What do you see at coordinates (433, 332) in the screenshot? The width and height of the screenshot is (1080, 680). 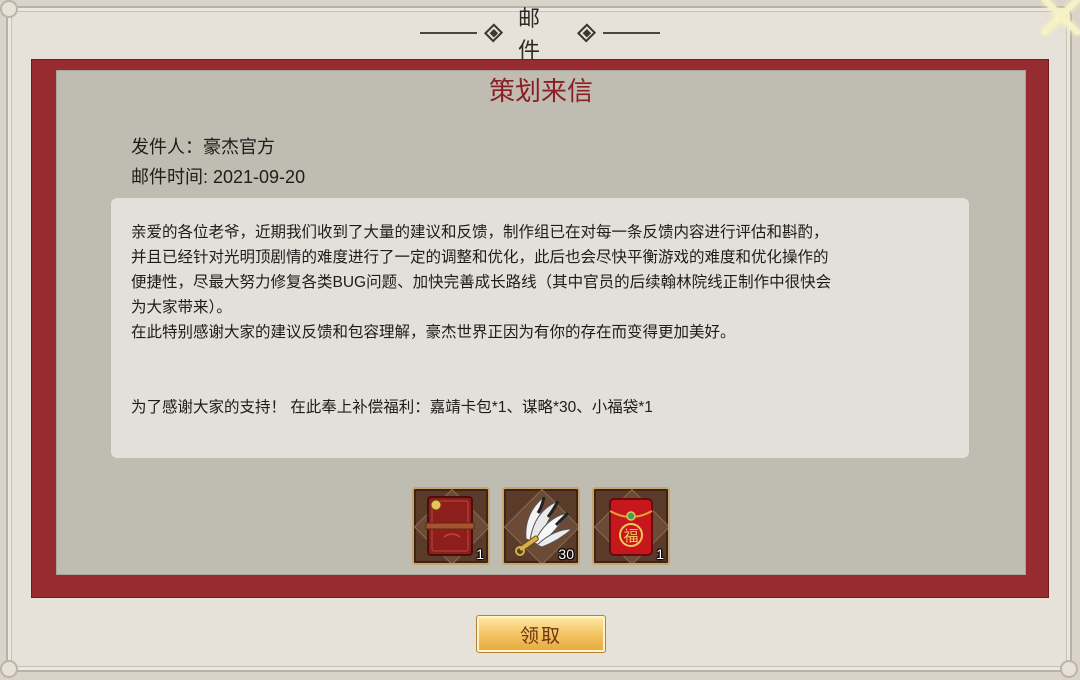 I see `mail-body-line: 在此特别感谢大家的建议反馈和包容理解，豪杰世界正因为有你的存在而变得更加美好。` at bounding box center [433, 332].